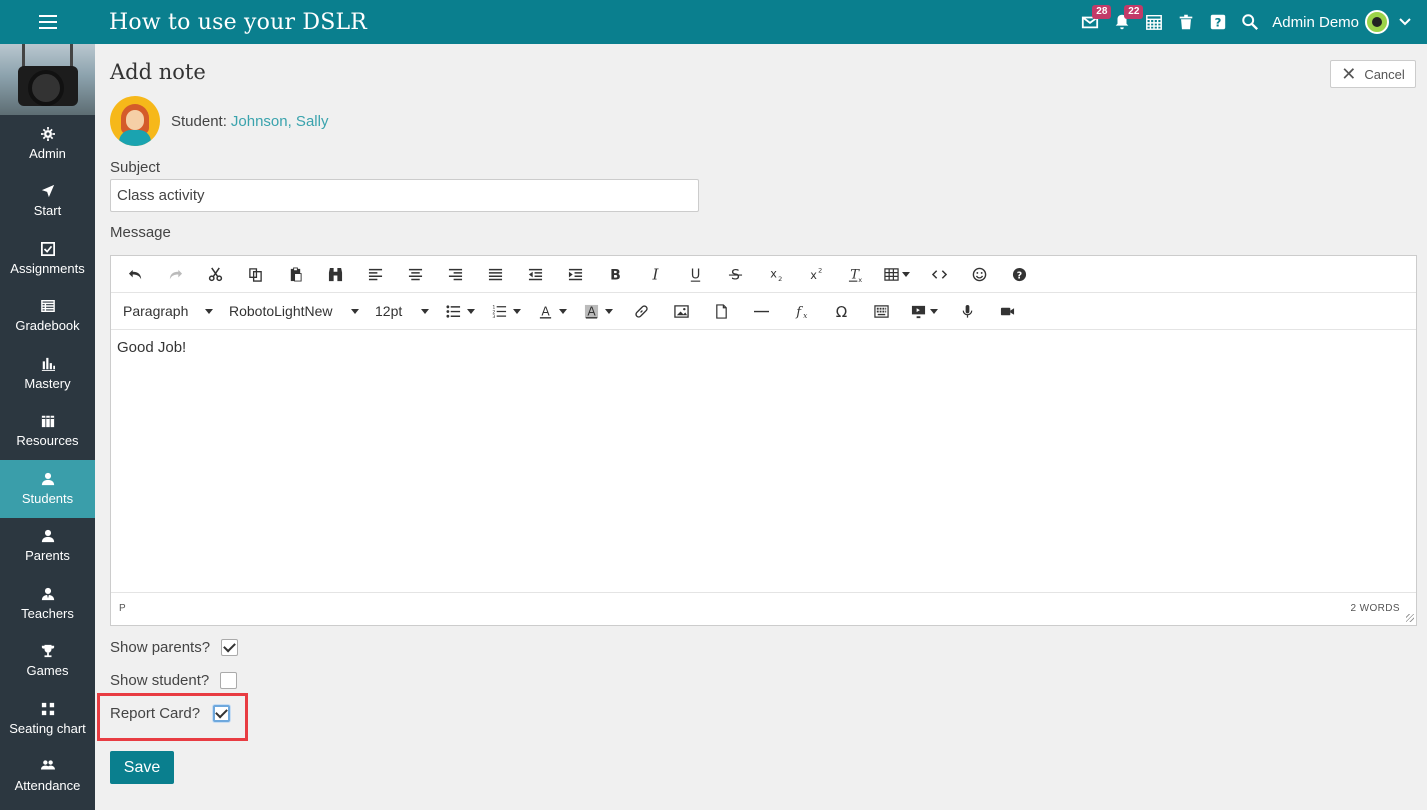 Image resolution: width=1427 pixels, height=810 pixels. Describe the element at coordinates (294, 311) in the screenshot. I see `font-family-select: RobotoLightNew` at that location.